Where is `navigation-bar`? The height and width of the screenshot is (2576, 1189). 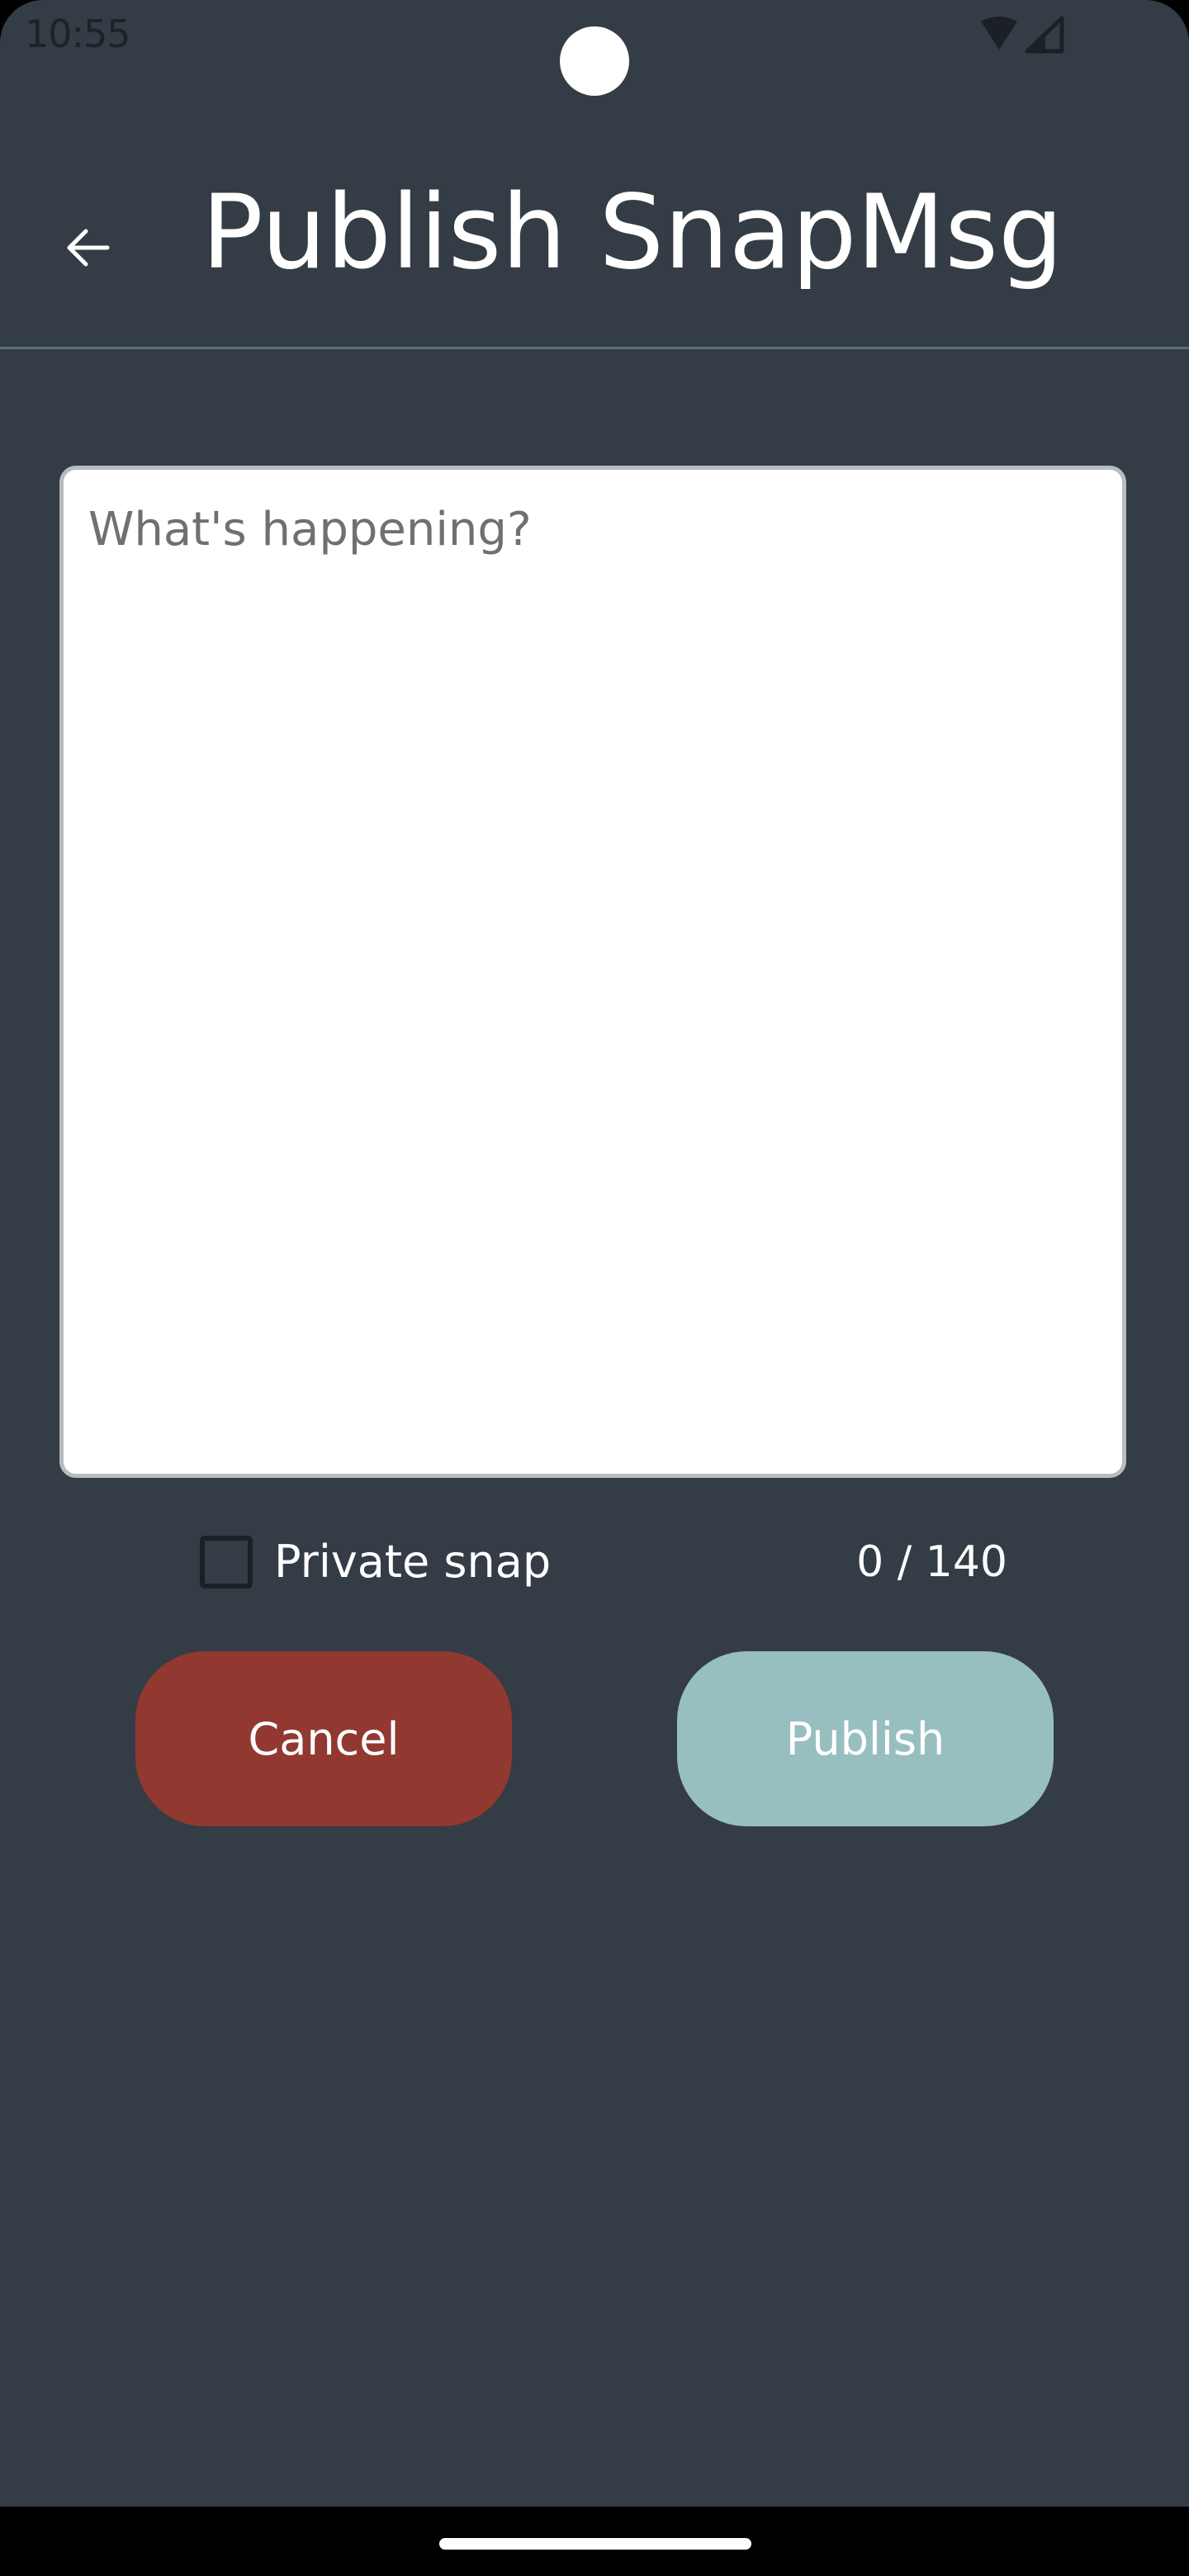 navigation-bar is located at coordinates (594, 2541).